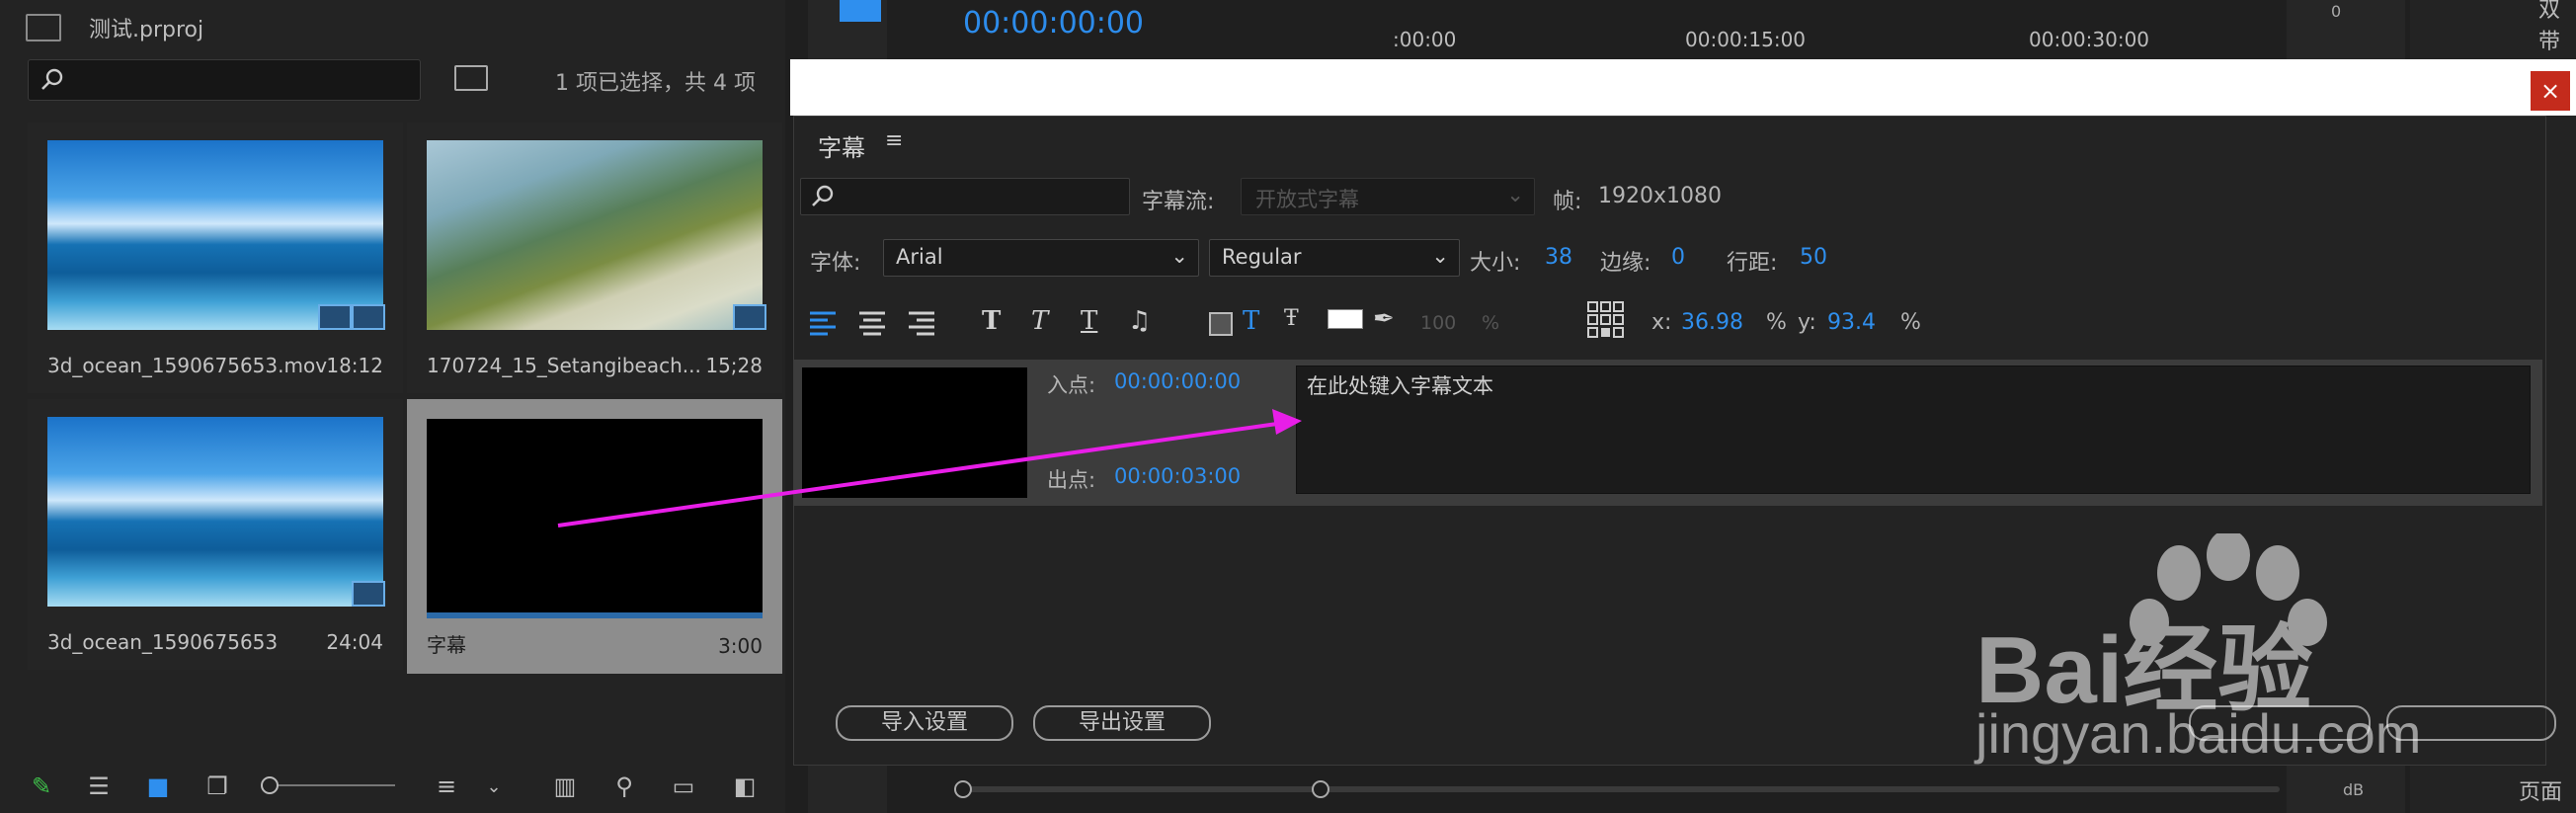 Image resolution: width=2576 pixels, height=813 pixels. I want to click on watermark: Bai经验 jingyan.baidu.com, so click(2232, 649).